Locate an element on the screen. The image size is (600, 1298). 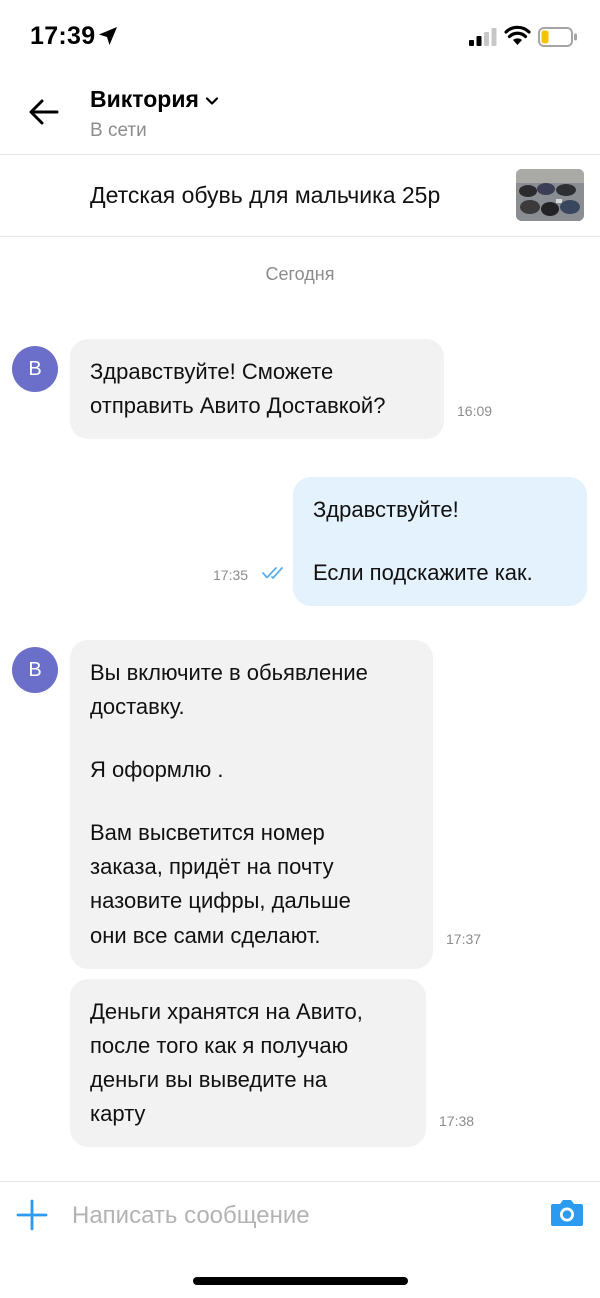
message-time: 17:35 is located at coordinates (231, 575).